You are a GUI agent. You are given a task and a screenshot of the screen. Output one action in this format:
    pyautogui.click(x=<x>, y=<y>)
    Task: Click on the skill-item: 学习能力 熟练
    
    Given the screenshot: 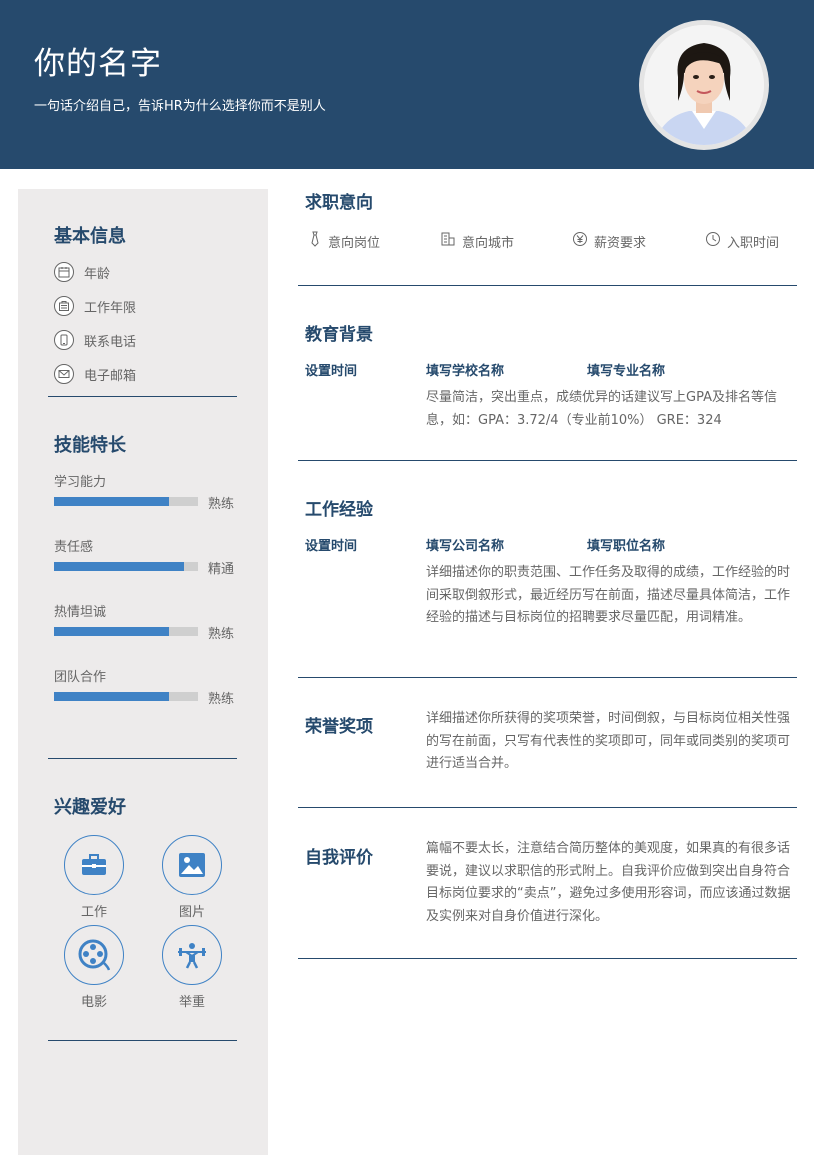 What is the action you would take?
    pyautogui.click(x=149, y=491)
    